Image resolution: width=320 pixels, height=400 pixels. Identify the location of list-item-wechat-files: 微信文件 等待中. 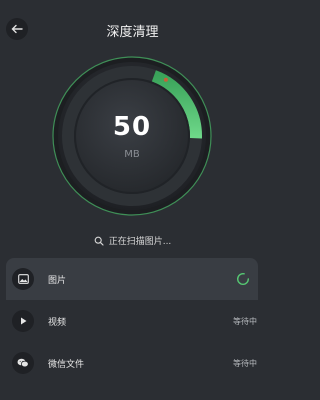
(132, 363).